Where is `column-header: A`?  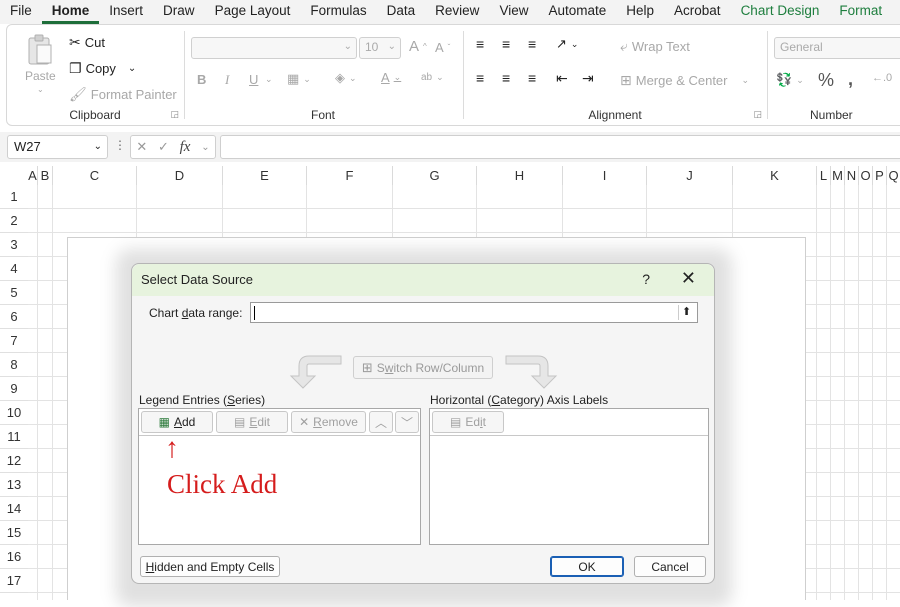
column-header: A is located at coordinates (33, 175).